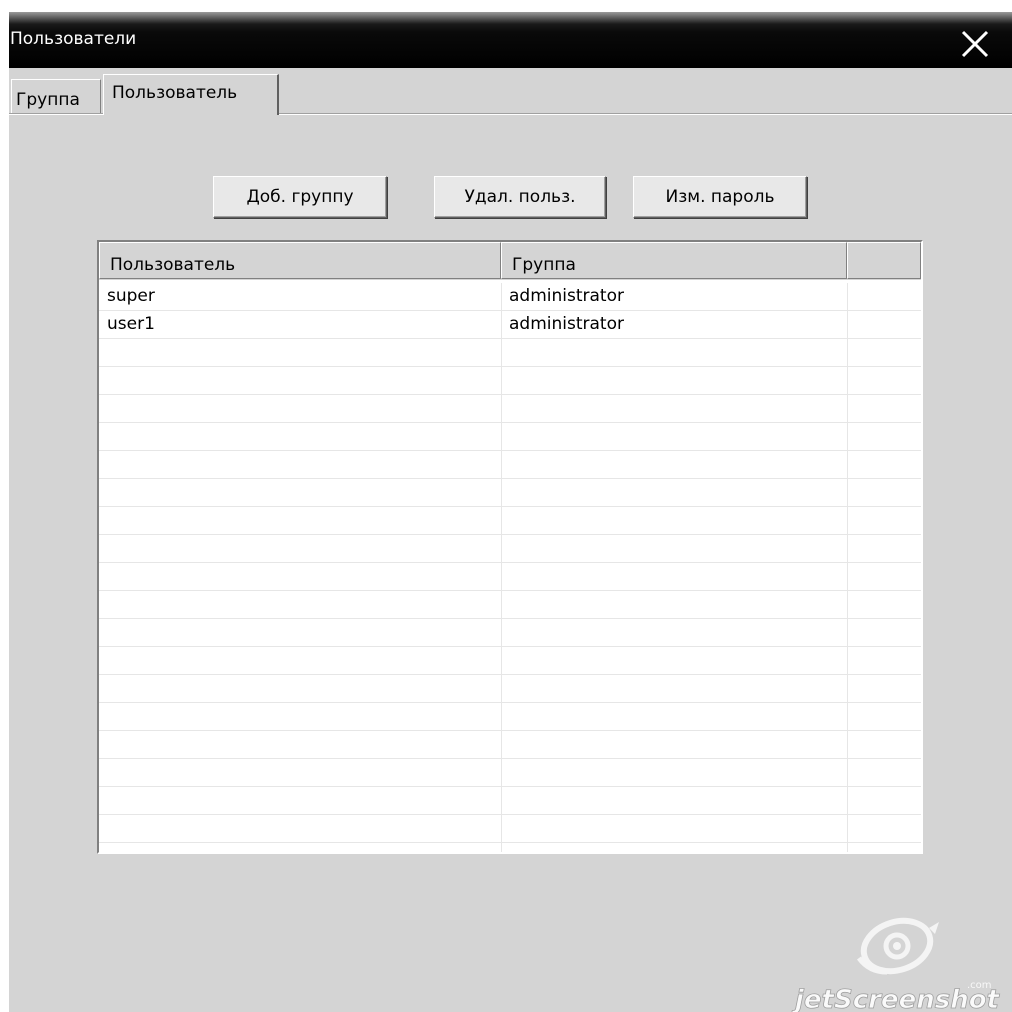  I want to click on close-button, so click(975, 44).